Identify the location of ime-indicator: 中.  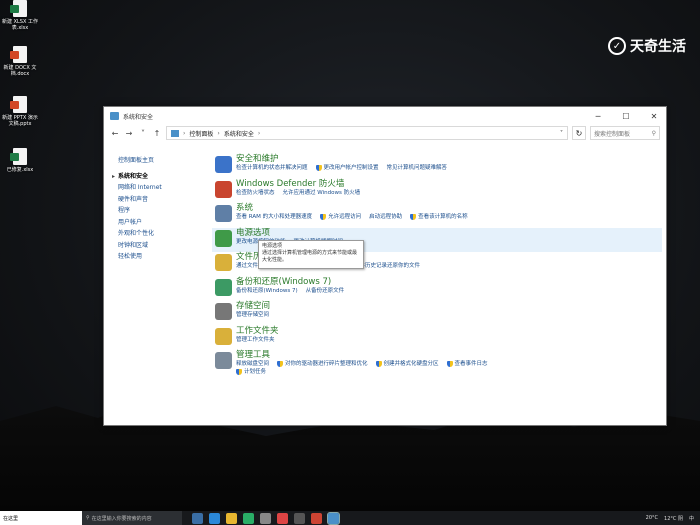
(691, 518).